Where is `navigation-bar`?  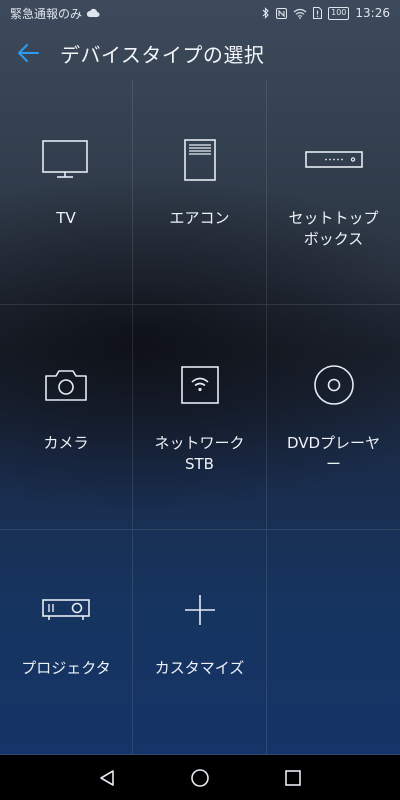
navigation-bar is located at coordinates (200, 777).